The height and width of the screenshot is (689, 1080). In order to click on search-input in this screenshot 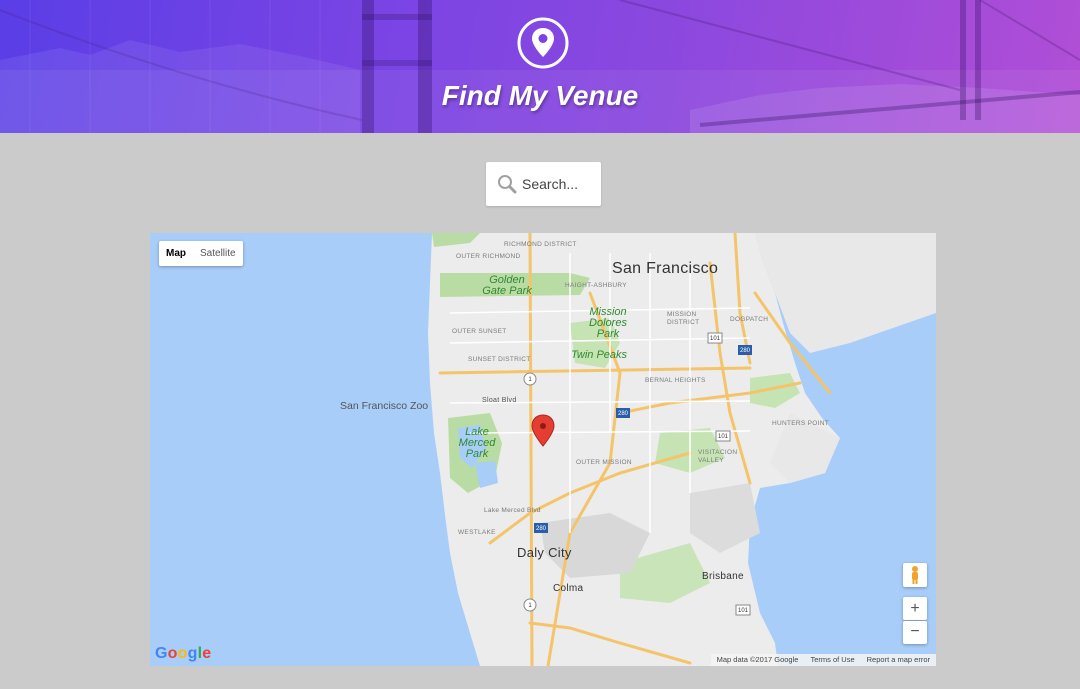, I will do `click(560, 184)`.